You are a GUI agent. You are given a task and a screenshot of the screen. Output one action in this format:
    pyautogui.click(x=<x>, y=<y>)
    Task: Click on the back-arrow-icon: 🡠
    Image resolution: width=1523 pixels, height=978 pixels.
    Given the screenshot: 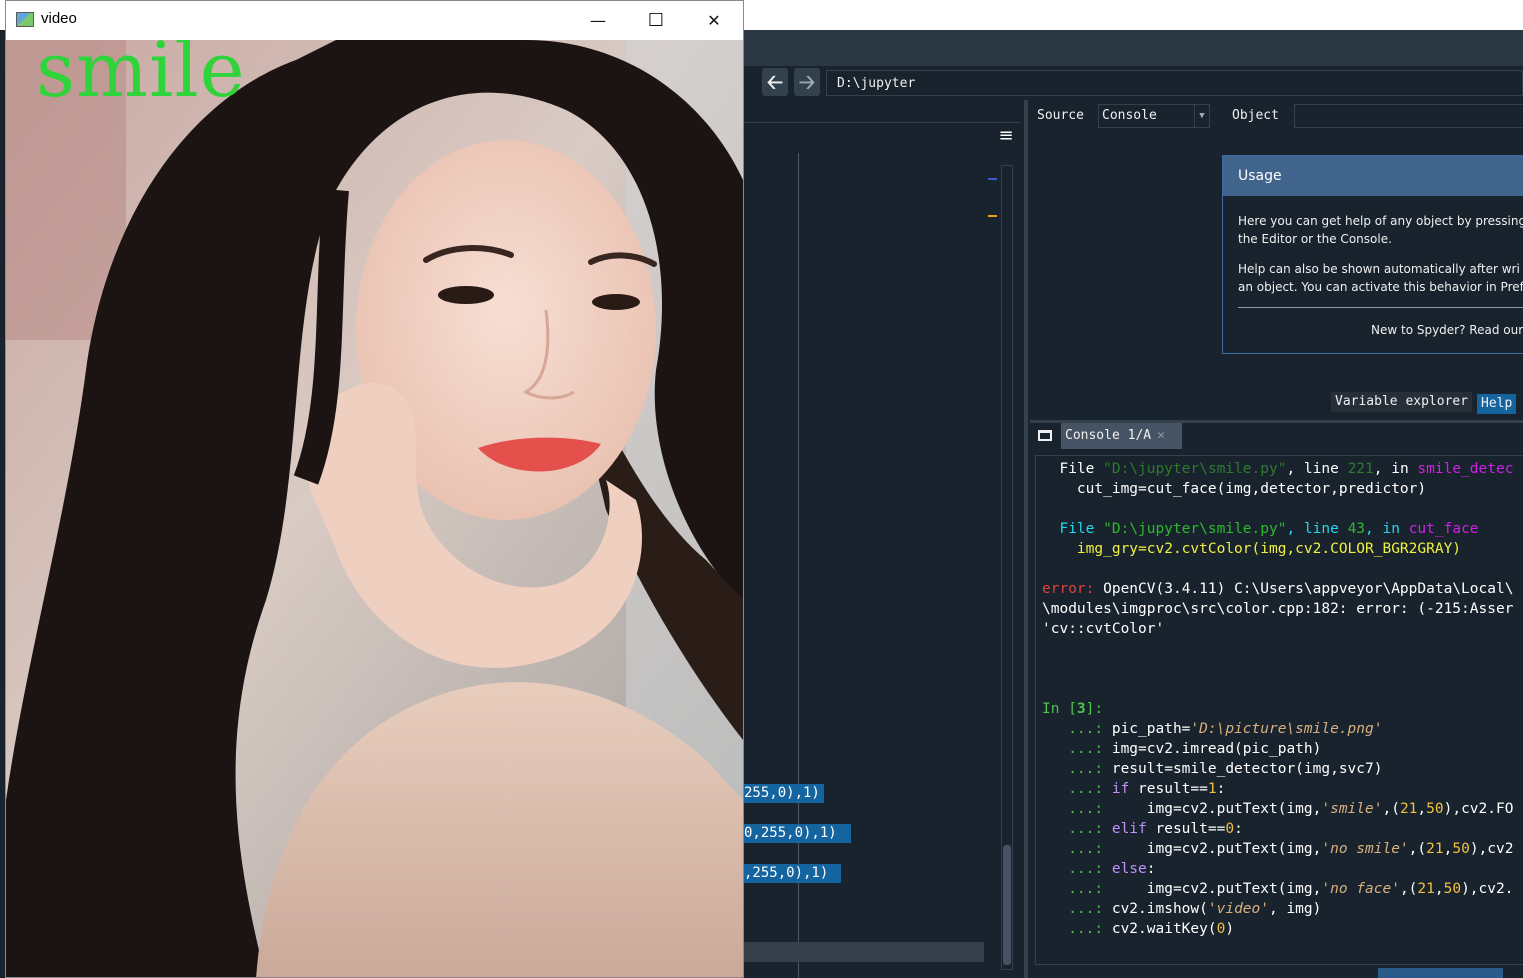 What is the action you would take?
    pyautogui.click(x=775, y=82)
    